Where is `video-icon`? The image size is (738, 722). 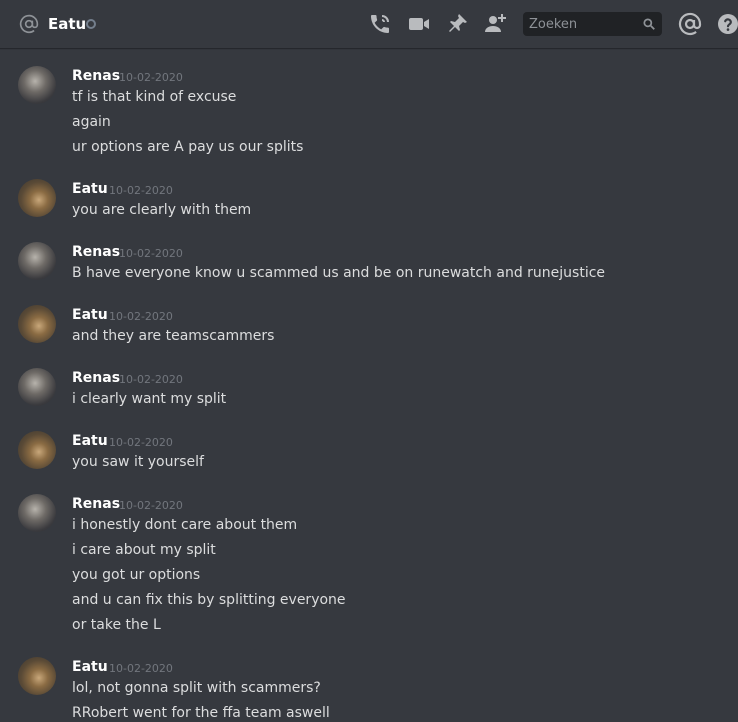 video-icon is located at coordinates (419, 24).